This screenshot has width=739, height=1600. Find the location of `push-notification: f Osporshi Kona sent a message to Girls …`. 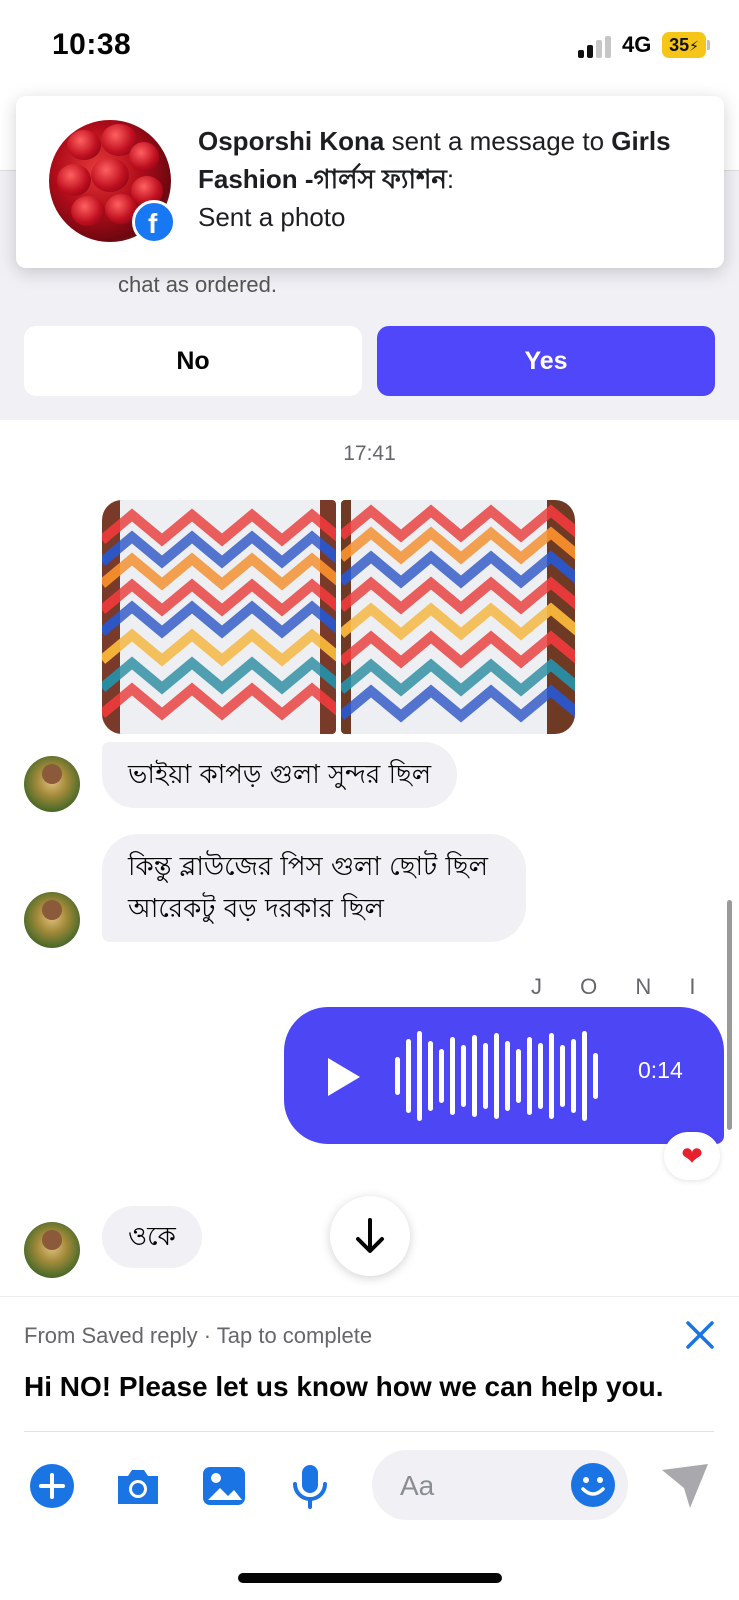

push-notification: f Osporshi Kona sent a message to Girls … is located at coordinates (370, 182).